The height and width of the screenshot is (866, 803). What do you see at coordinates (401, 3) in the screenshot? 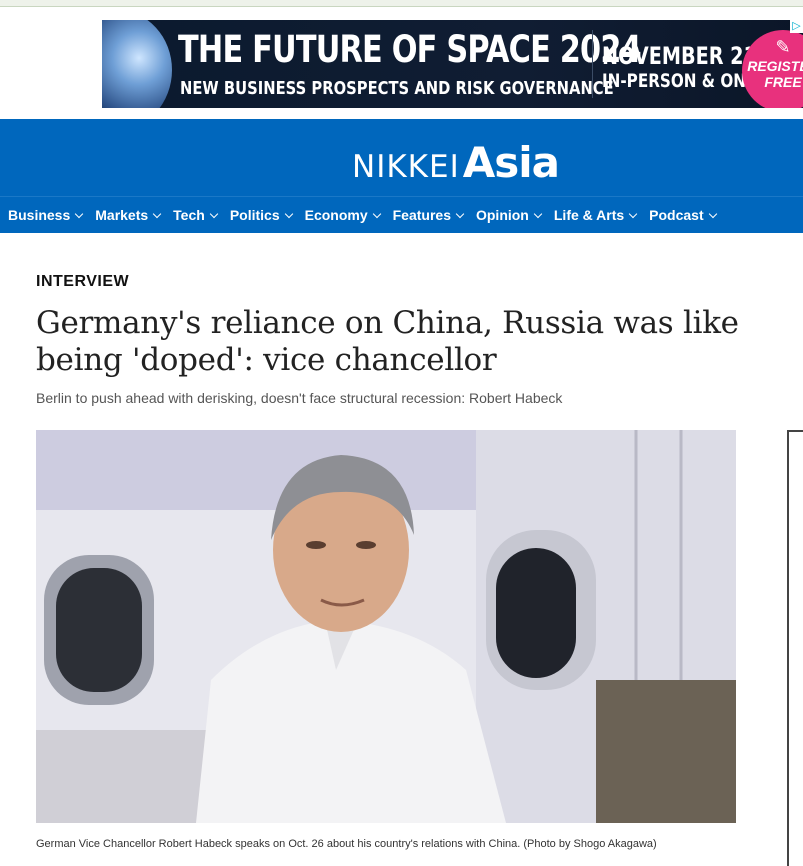
I see `browser-top-strip` at bounding box center [401, 3].